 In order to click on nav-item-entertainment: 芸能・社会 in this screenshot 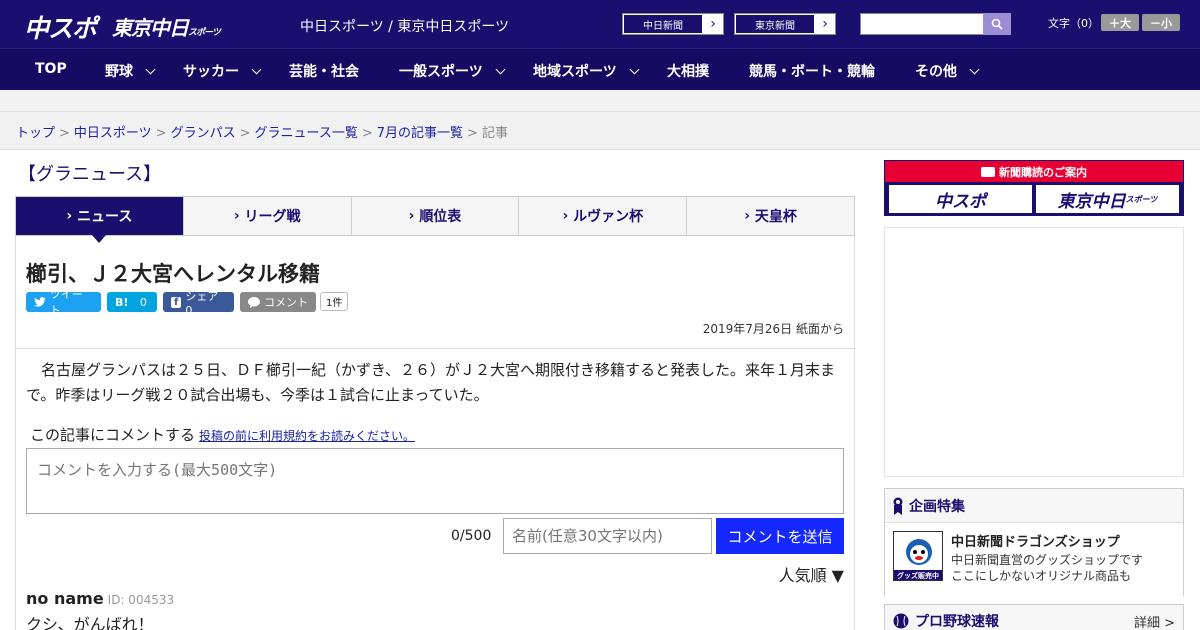, I will do `click(324, 71)`.